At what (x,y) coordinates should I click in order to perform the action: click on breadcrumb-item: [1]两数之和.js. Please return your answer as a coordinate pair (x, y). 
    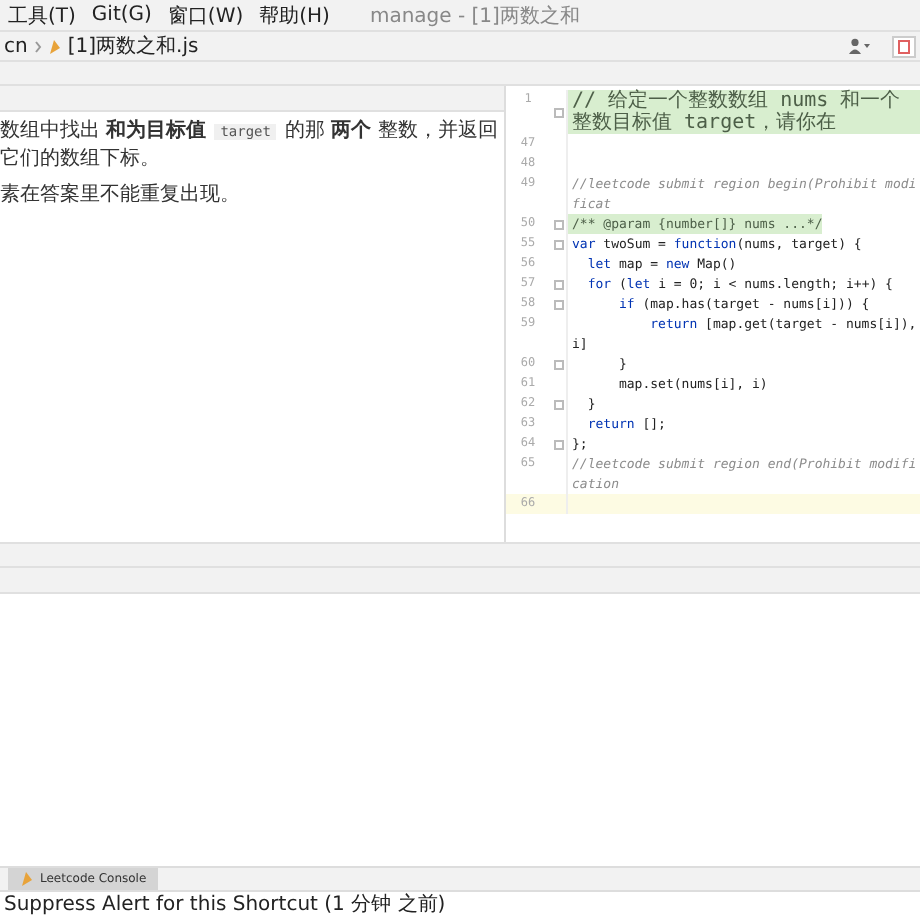
    Looking at the image, I should click on (133, 46).